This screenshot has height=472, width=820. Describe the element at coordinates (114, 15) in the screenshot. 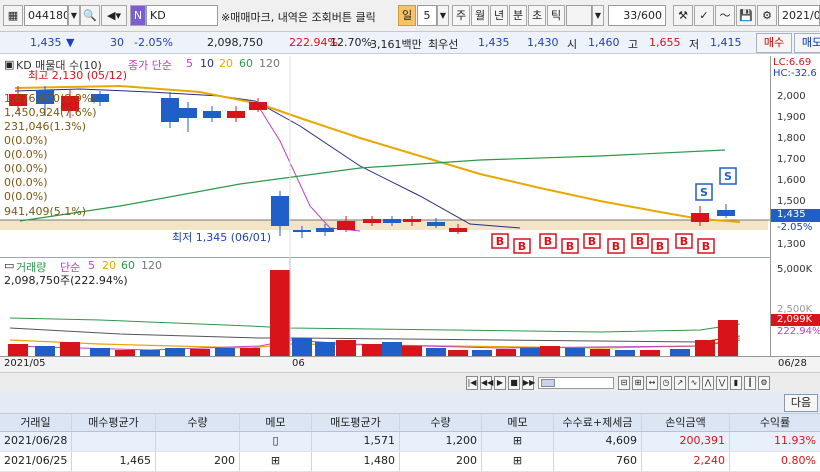

I see `speaker-icon: ◀▾` at that location.